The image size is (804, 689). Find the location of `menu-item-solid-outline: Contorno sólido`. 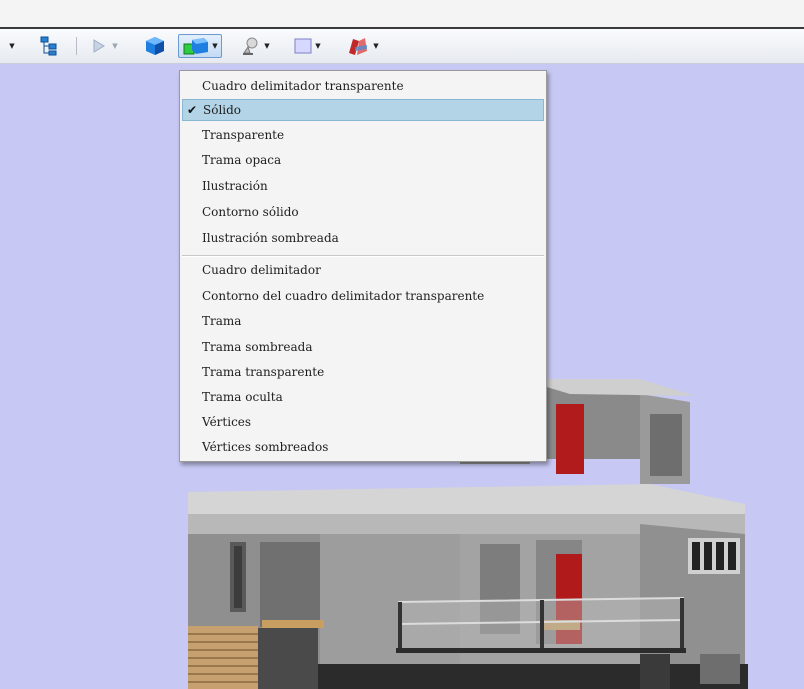

menu-item-solid-outline: Contorno sólido is located at coordinates (363, 212).